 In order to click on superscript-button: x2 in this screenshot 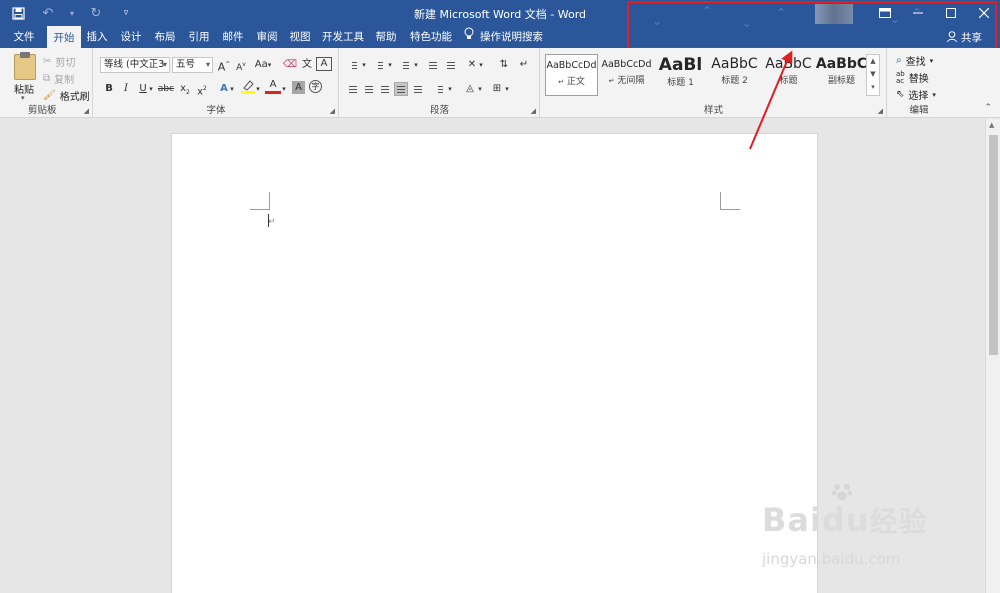, I will do `click(202, 89)`.